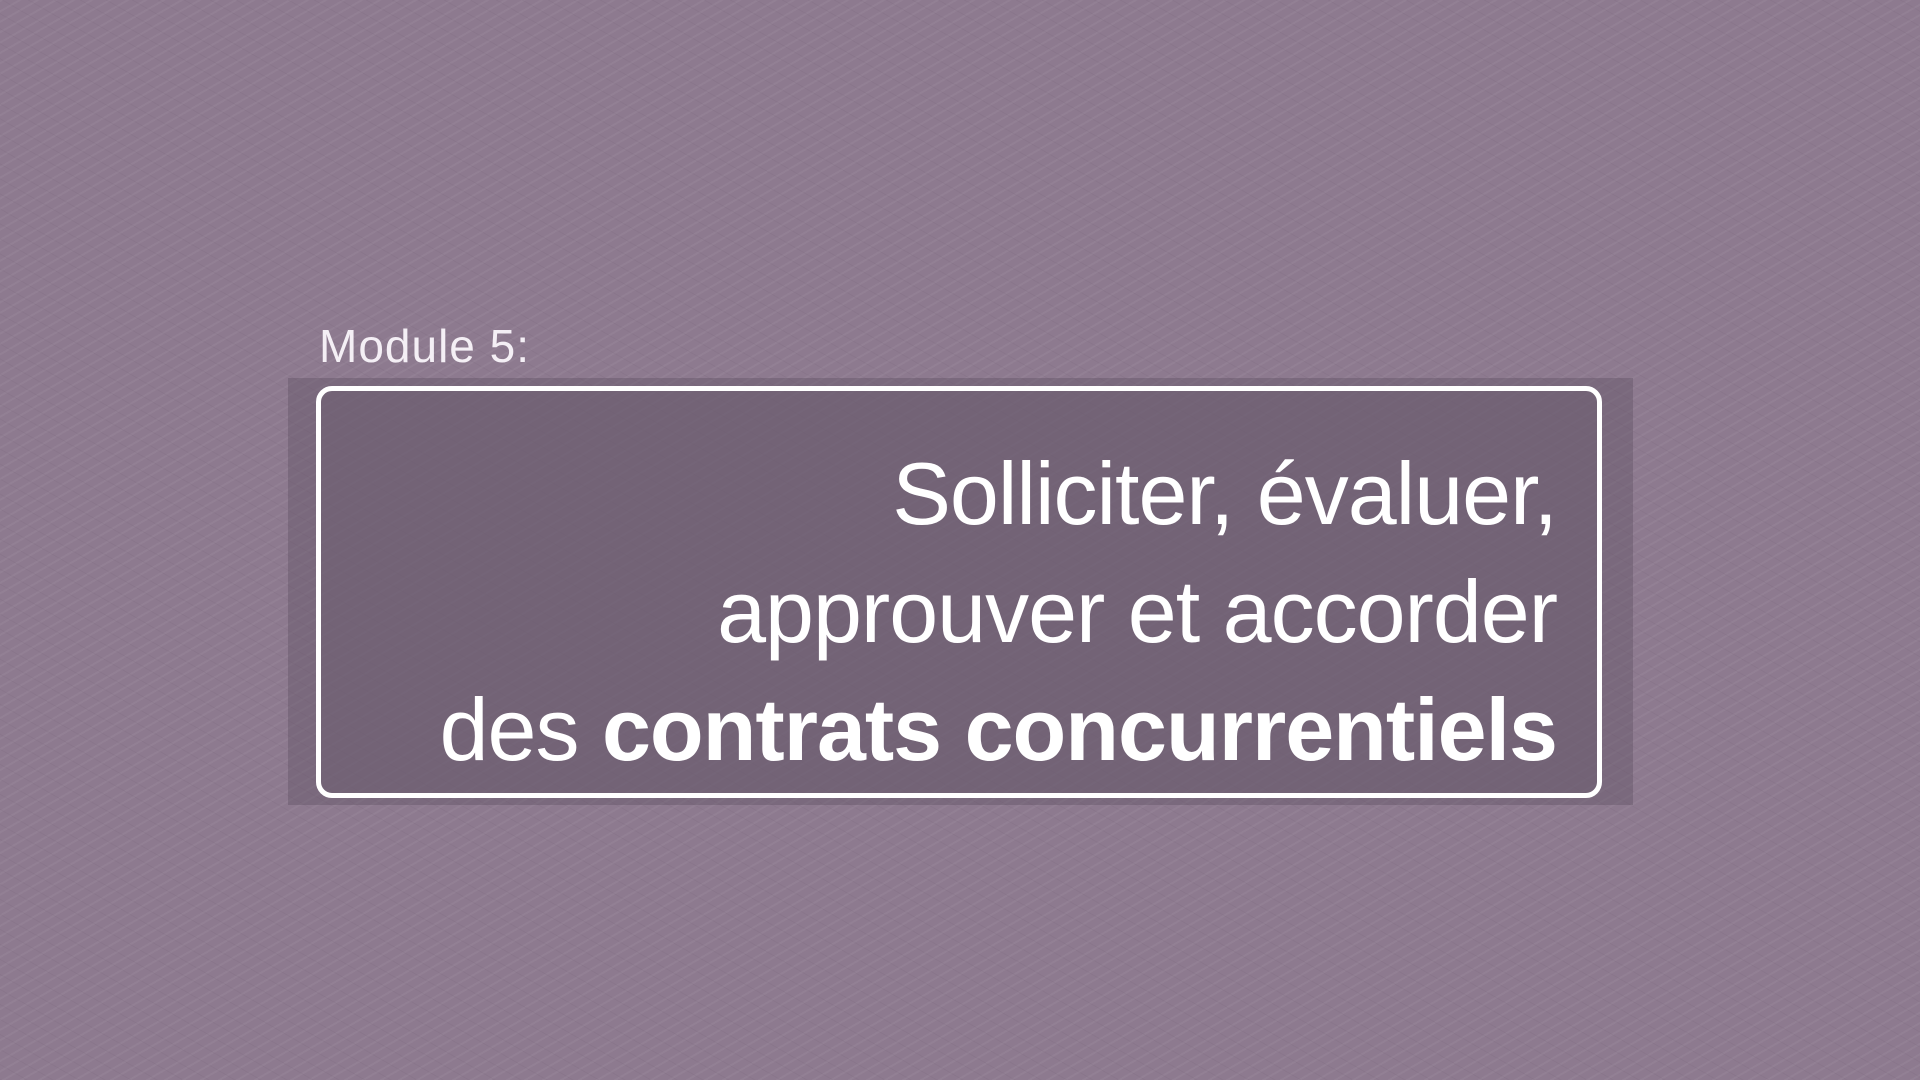 This screenshot has height=1080, width=1920. I want to click on title-line-3-bold: contrats concurrentiels, so click(1079, 729).